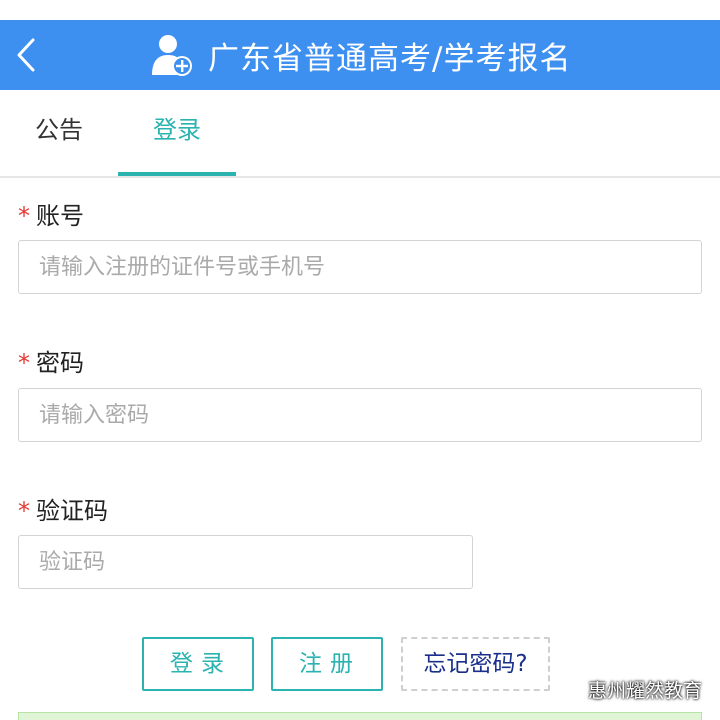 The image size is (720, 720). I want to click on captcha-input, so click(245, 562).